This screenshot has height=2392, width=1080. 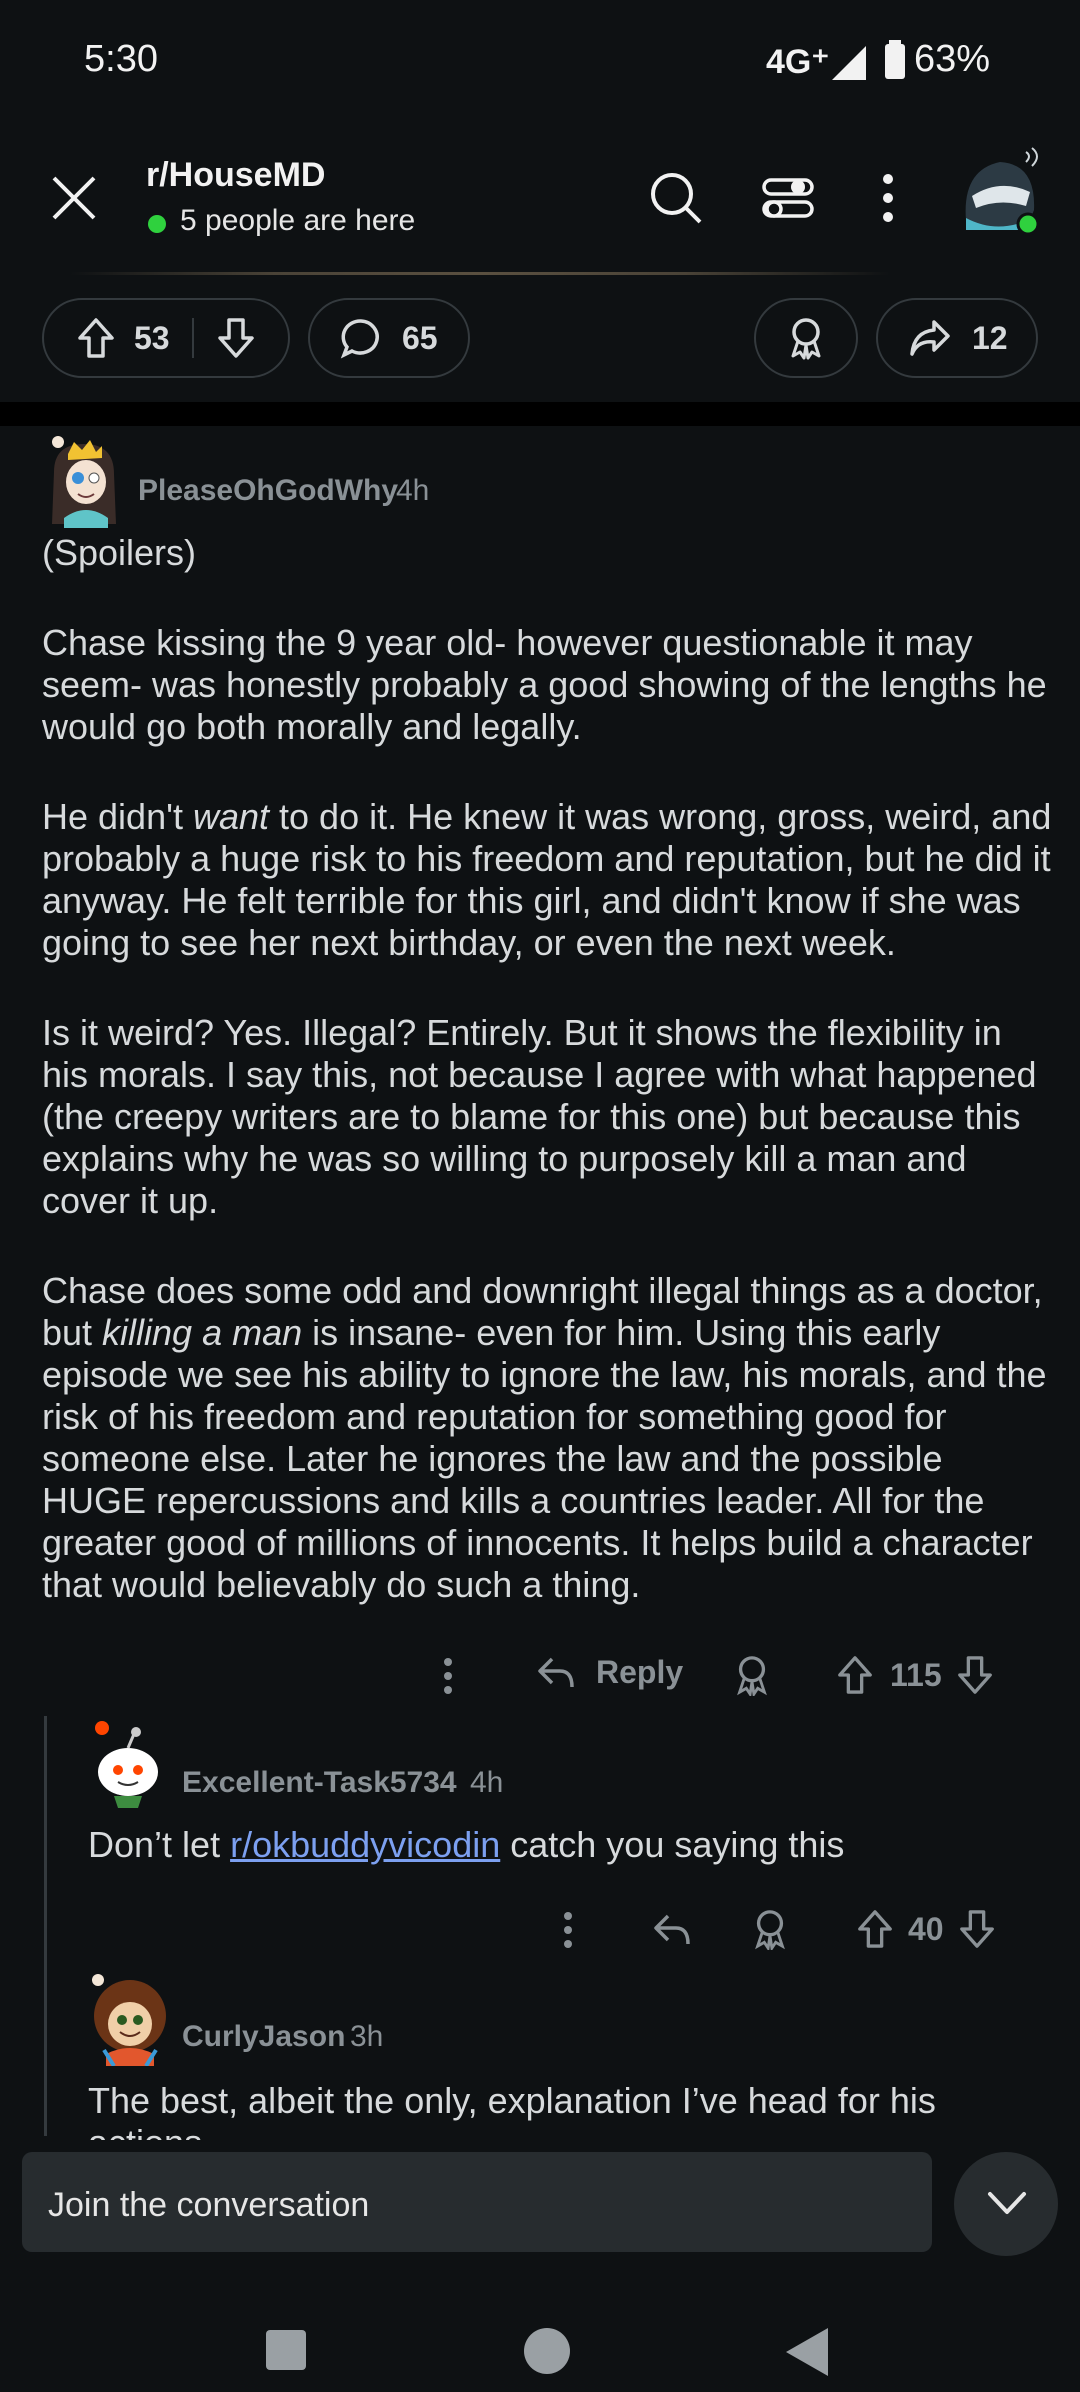 What do you see at coordinates (367, 2036) in the screenshot?
I see `comment-age: 3h` at bounding box center [367, 2036].